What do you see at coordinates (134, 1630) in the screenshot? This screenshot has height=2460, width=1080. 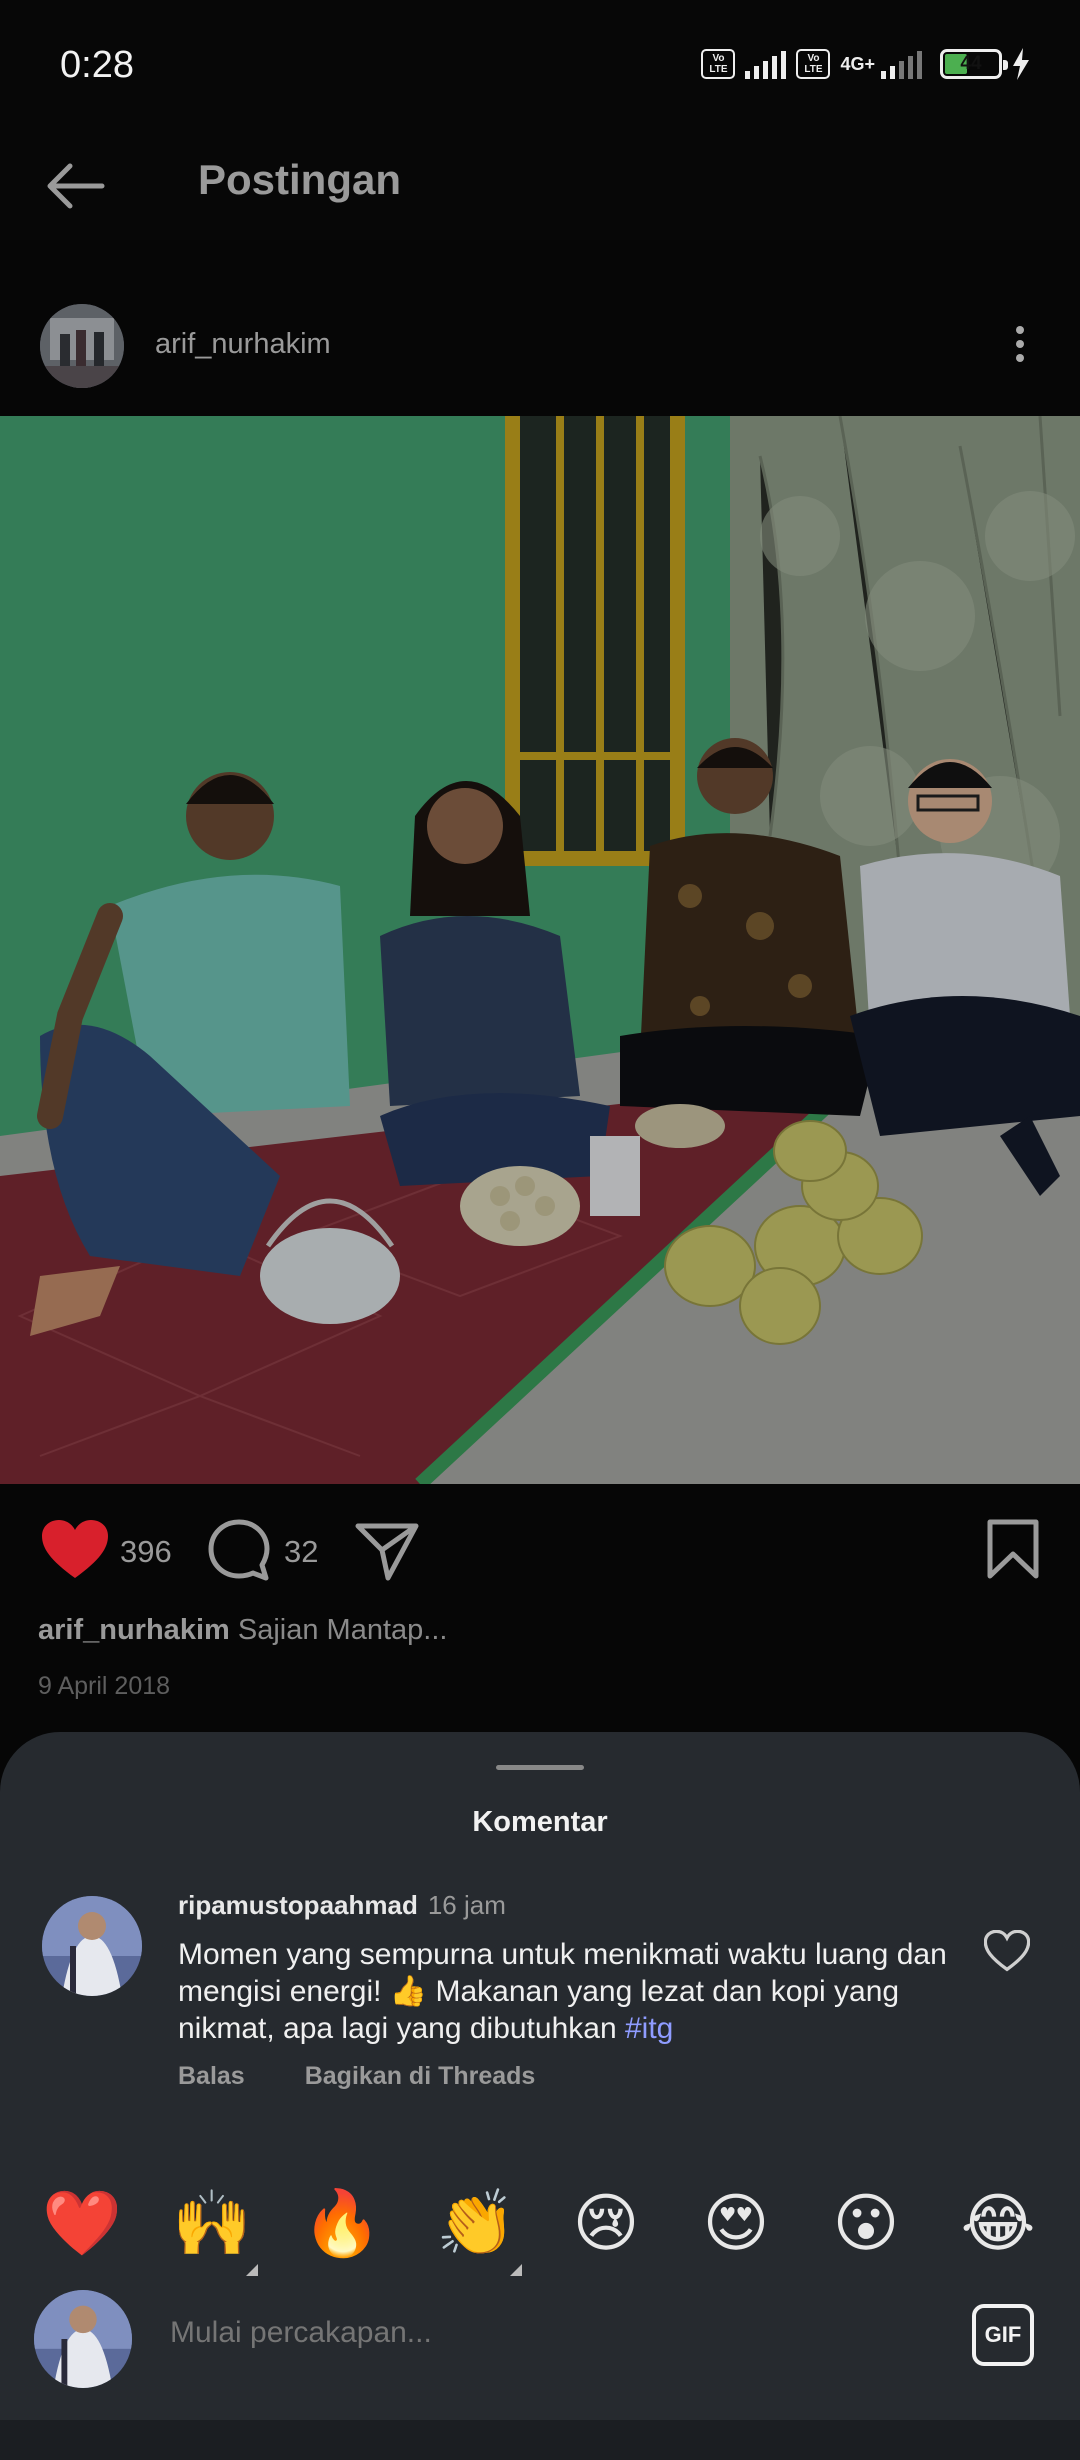 I see `caption-username: arif_nurhakim` at bounding box center [134, 1630].